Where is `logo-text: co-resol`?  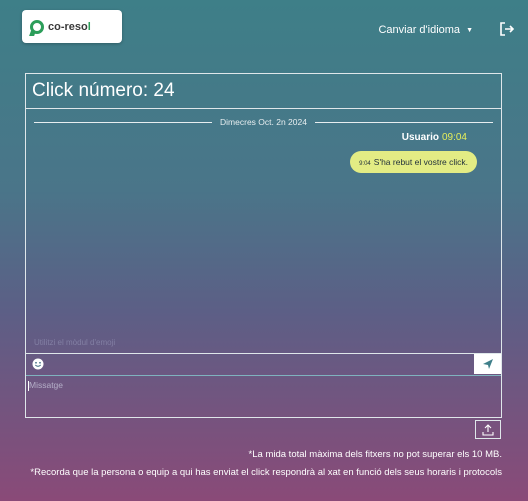
logo-text: co-resol is located at coordinates (69, 26).